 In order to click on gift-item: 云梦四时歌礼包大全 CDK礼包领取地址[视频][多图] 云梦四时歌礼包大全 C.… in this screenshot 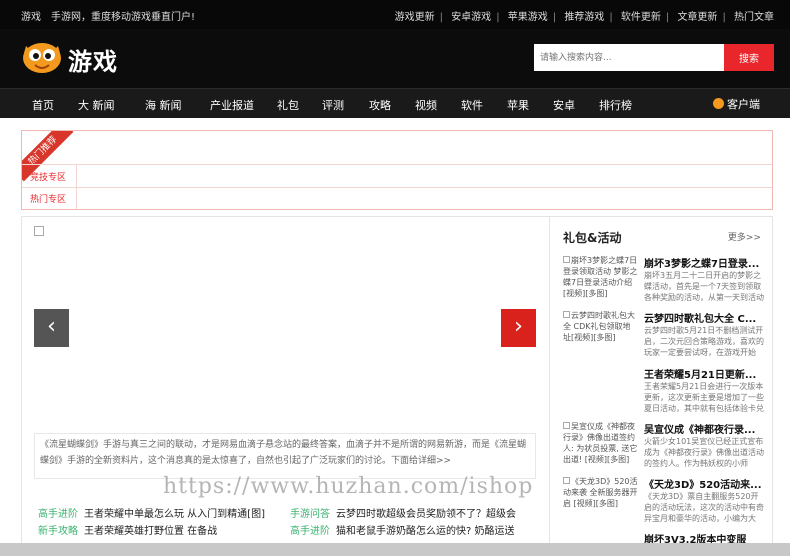, I will do `click(665, 335)`.